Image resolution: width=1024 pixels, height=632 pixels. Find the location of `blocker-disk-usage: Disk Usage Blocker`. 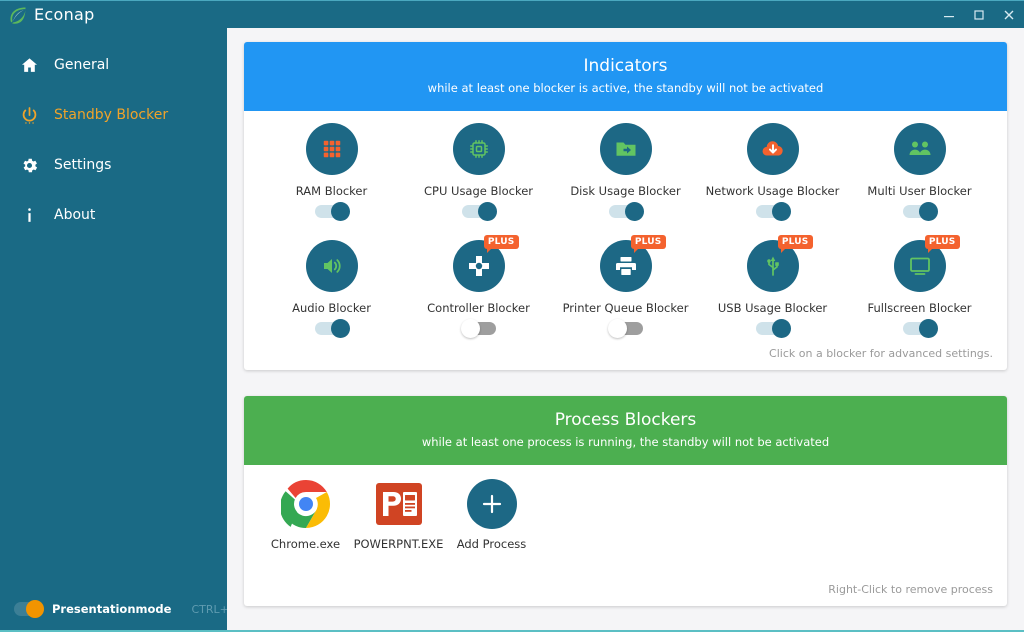

blocker-disk-usage: Disk Usage Blocker is located at coordinates (625, 174).